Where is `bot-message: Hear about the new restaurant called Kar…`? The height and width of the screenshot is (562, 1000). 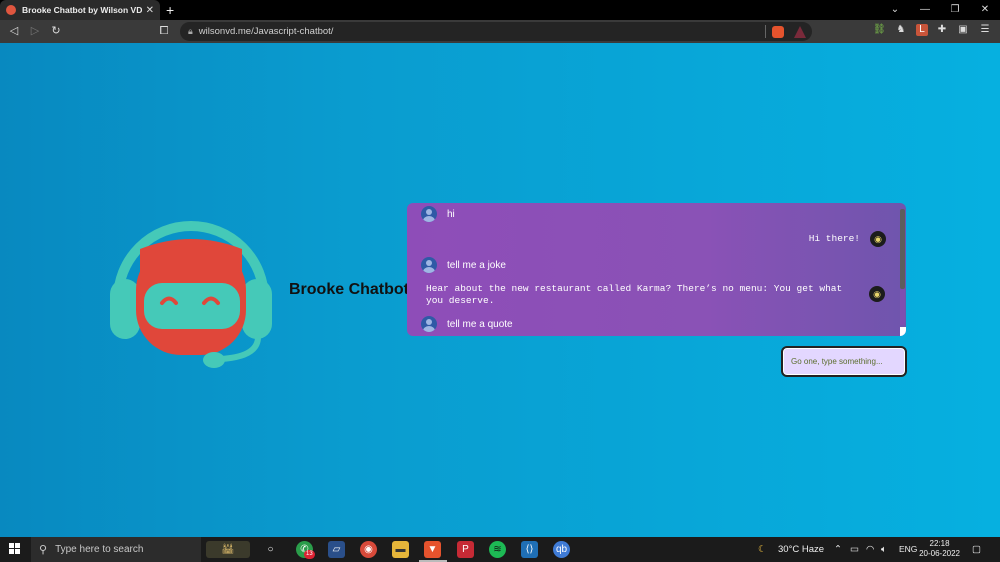
bot-message: Hear about the new restaurant called Kar… is located at coordinates (656, 295).